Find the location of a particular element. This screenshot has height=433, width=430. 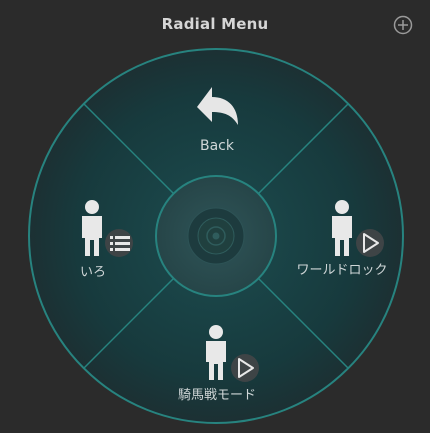

menu-item-label: Back is located at coordinates (217, 146).